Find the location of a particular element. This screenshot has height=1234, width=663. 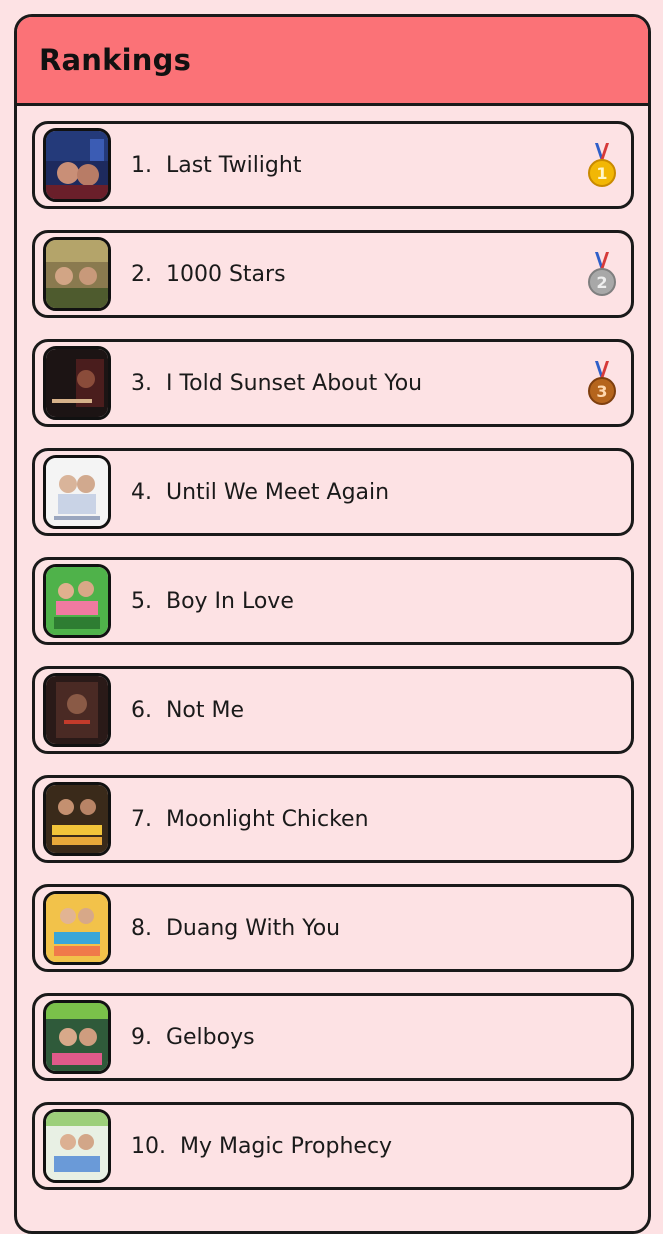

ranking-label: 10. My Magic Prophecy is located at coordinates (262, 1146).